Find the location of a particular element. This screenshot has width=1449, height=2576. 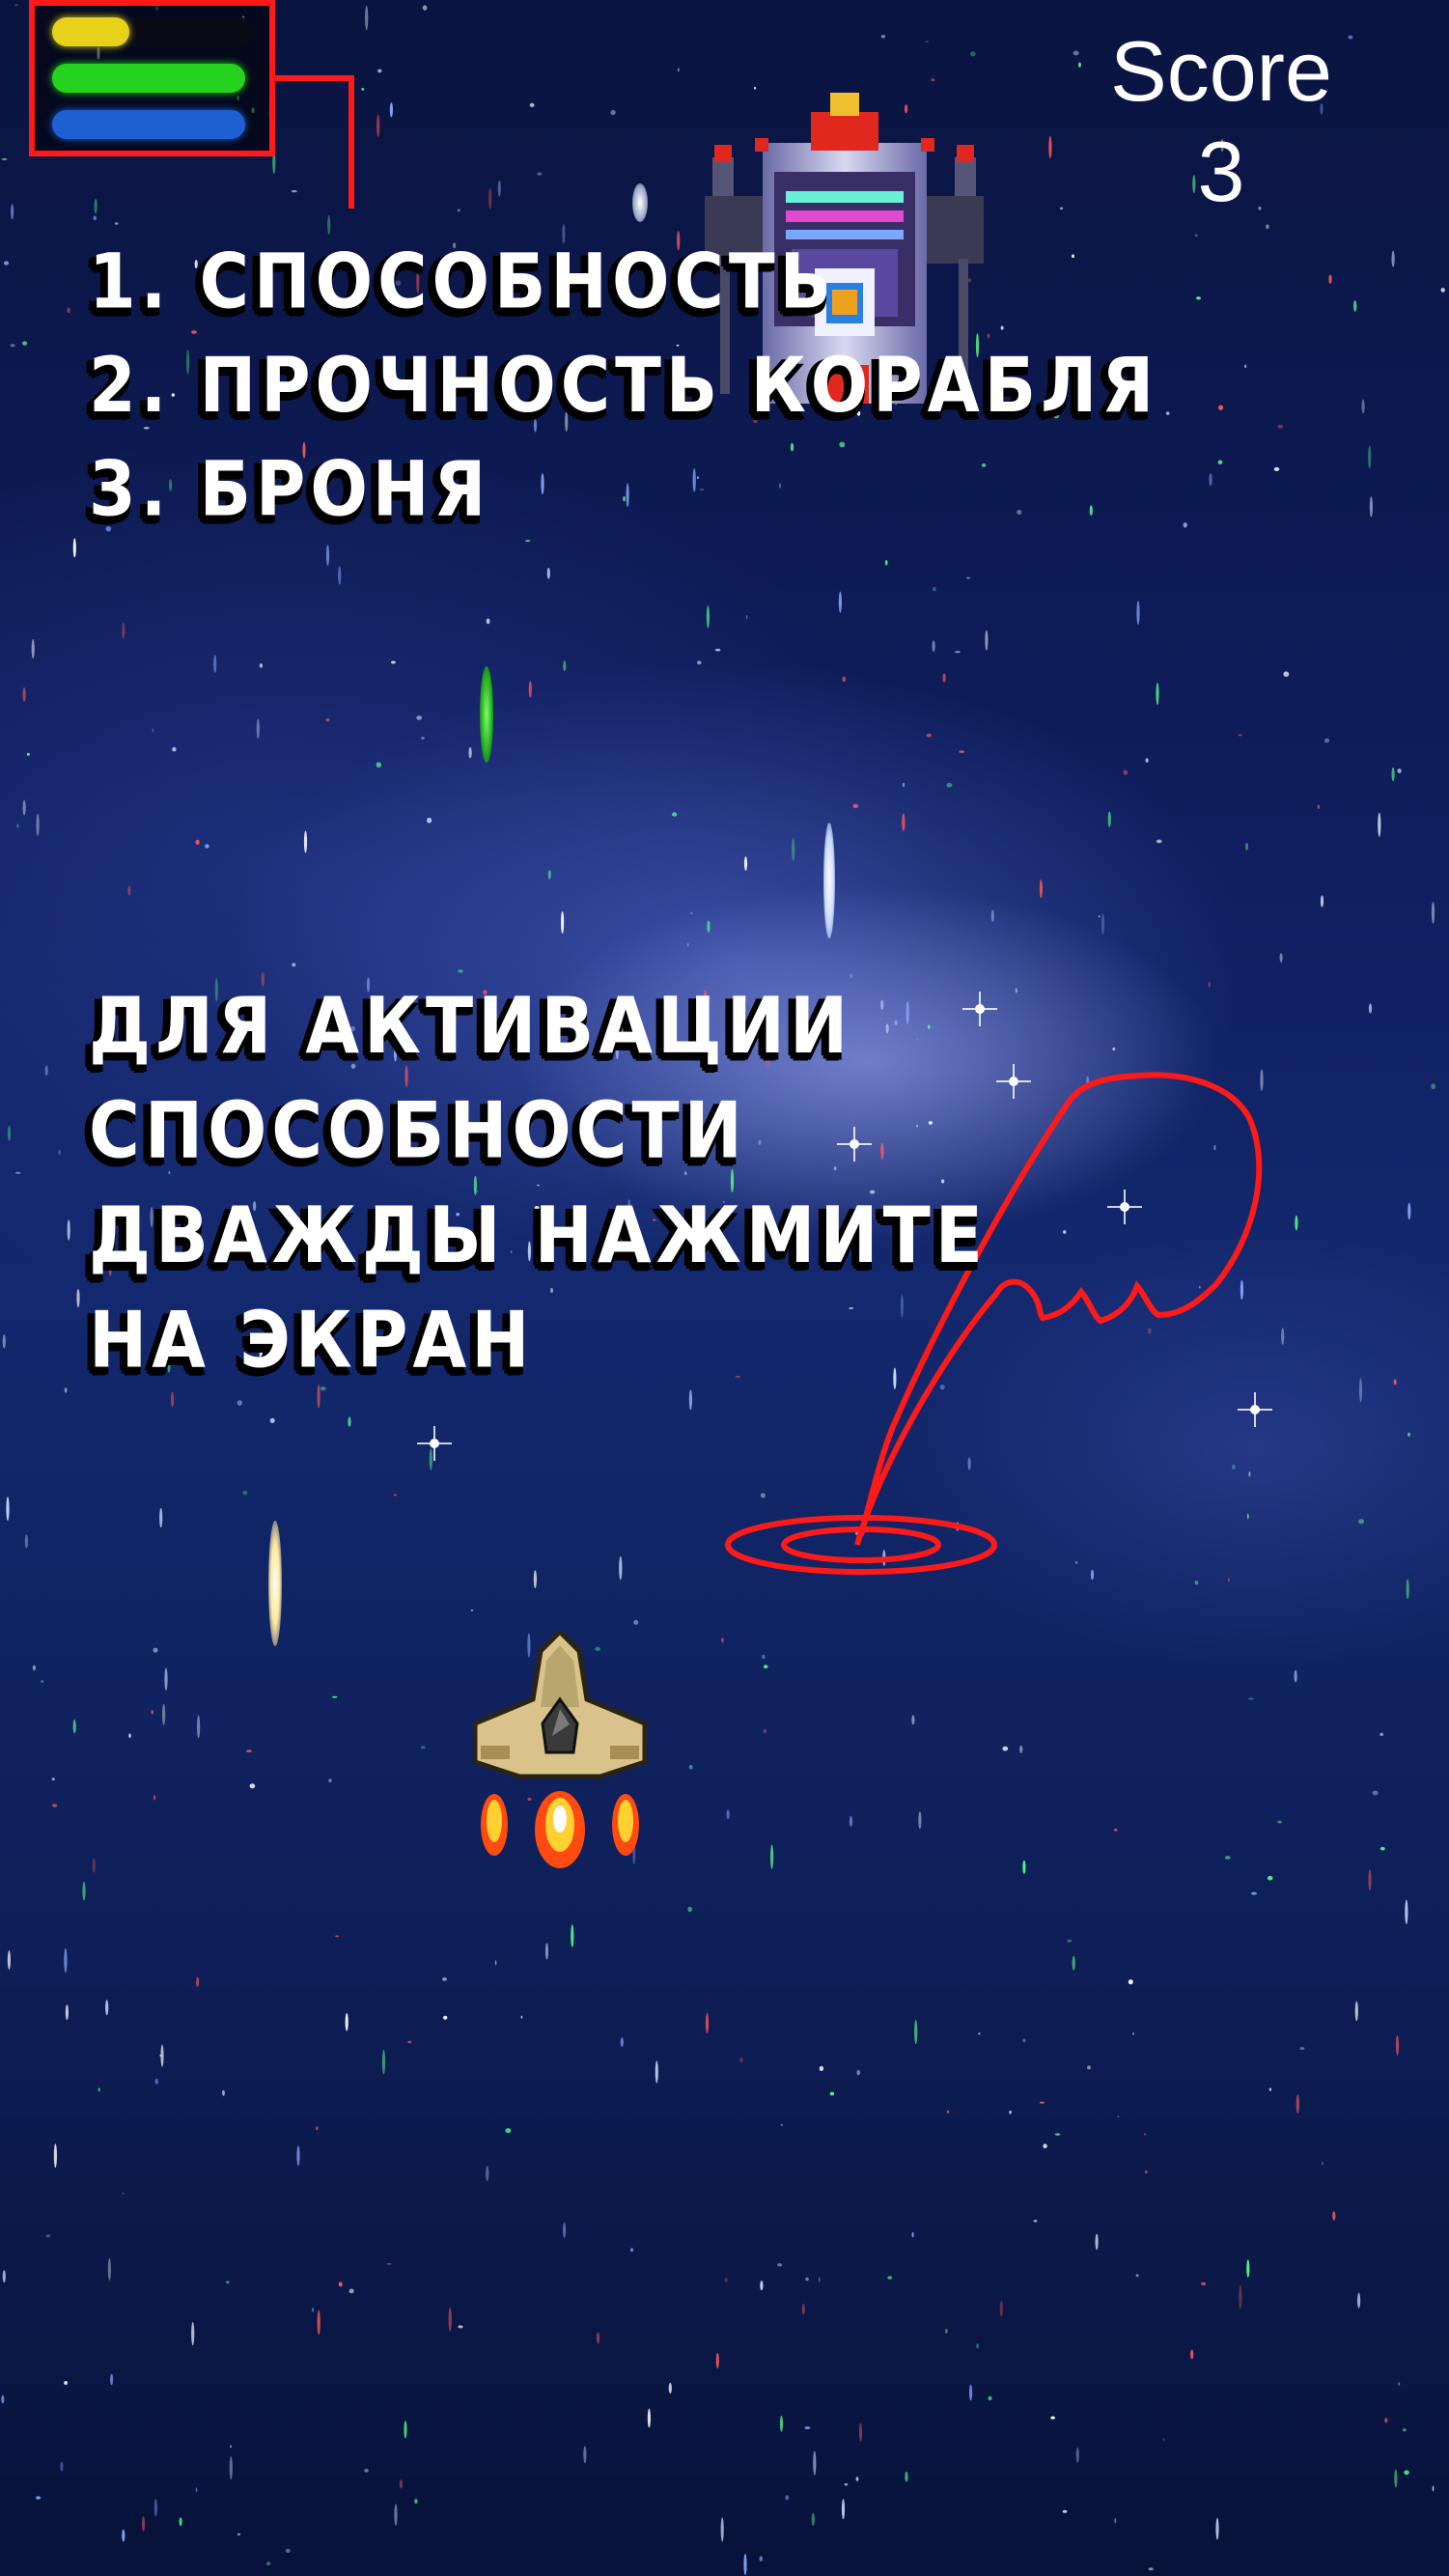

hint-line: дважды нажмите is located at coordinates (538, 1236).